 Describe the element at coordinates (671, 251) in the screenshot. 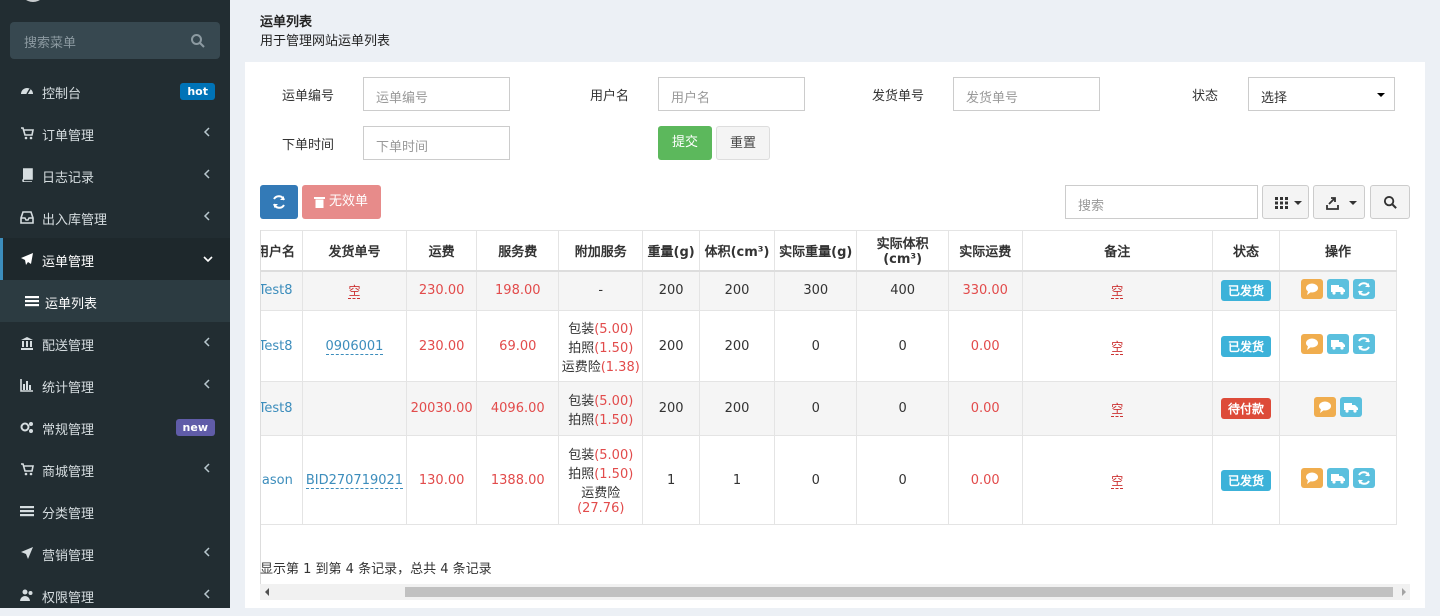

I see `column-header-weight: 重量(g)` at that location.